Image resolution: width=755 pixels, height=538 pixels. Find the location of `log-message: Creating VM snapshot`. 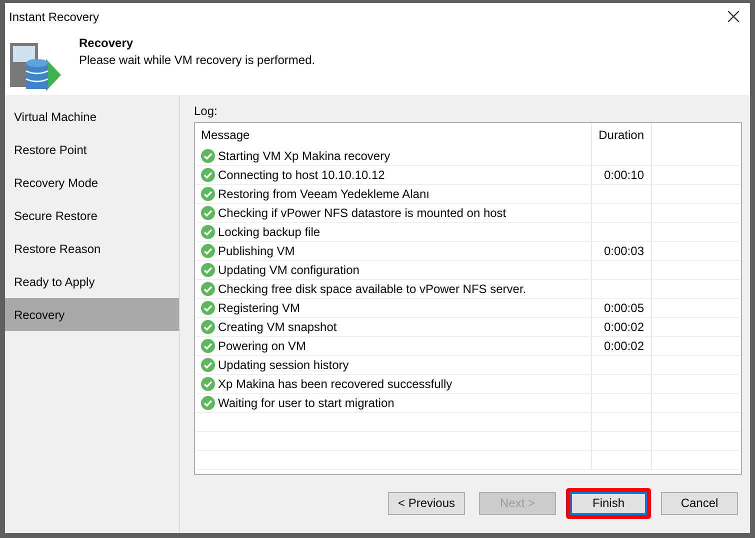

log-message: Creating VM snapshot is located at coordinates (277, 327).